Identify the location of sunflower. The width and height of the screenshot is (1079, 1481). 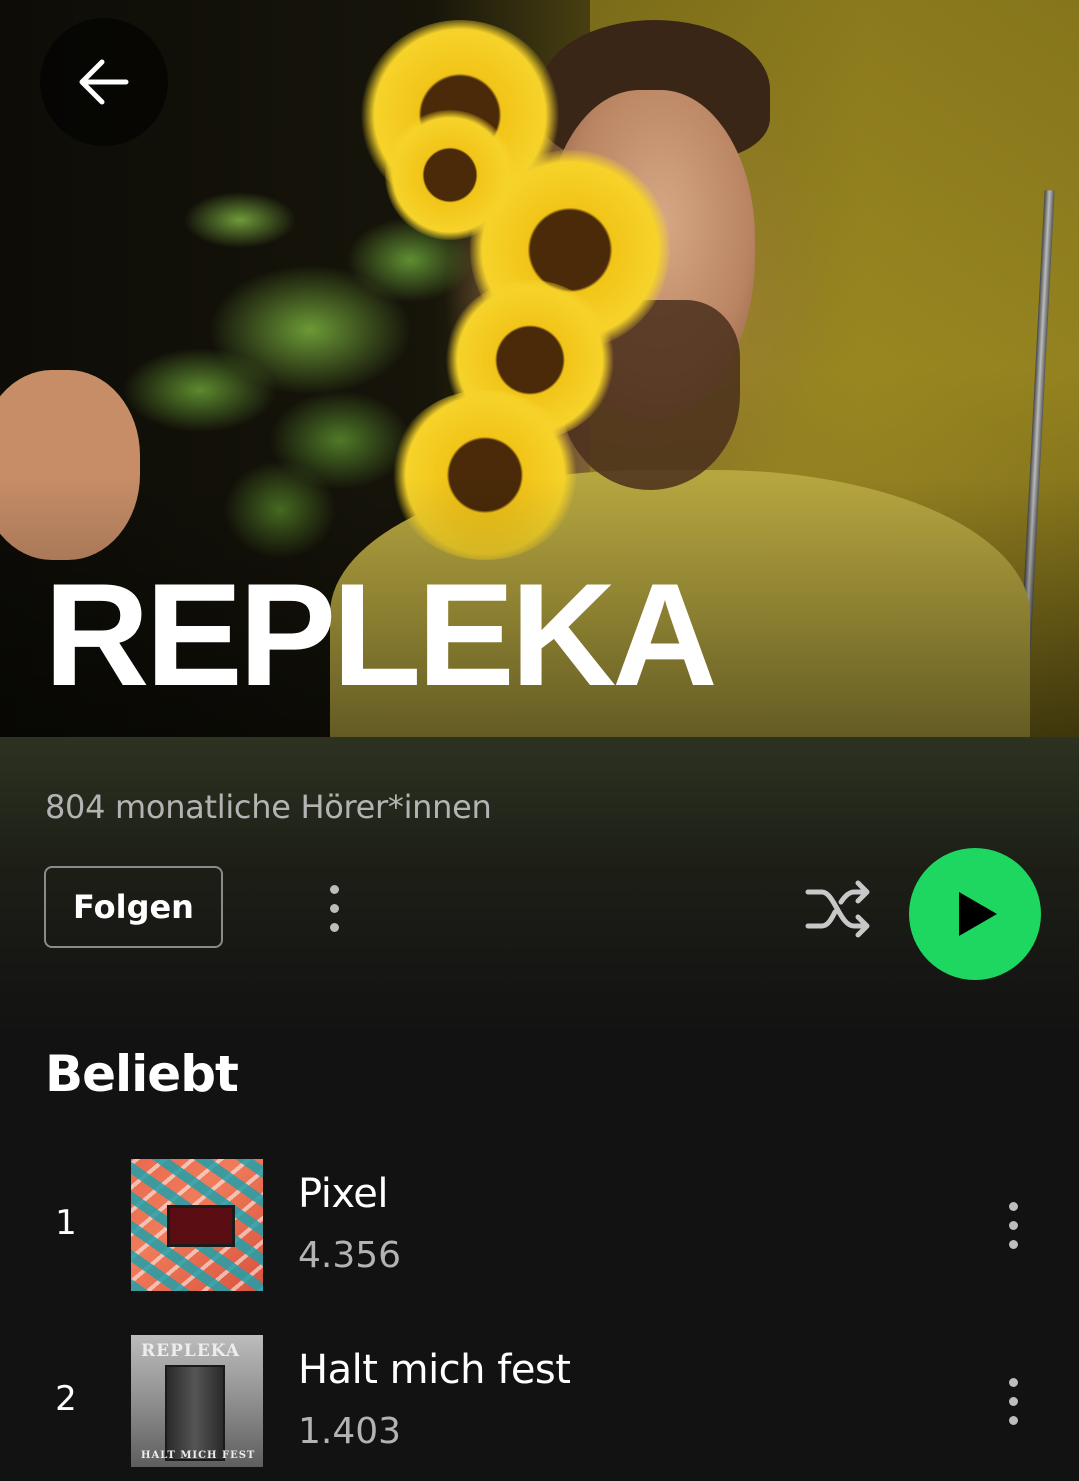
(450, 175).